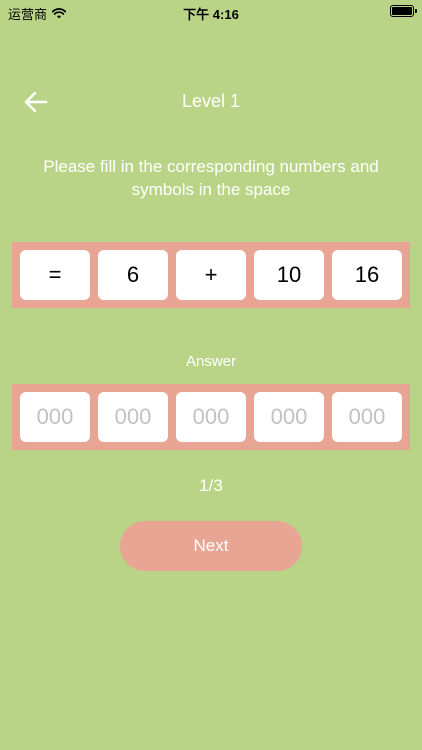 The height and width of the screenshot is (750, 422). Describe the element at coordinates (211, 101) in the screenshot. I see `page-title: Level 1` at that location.